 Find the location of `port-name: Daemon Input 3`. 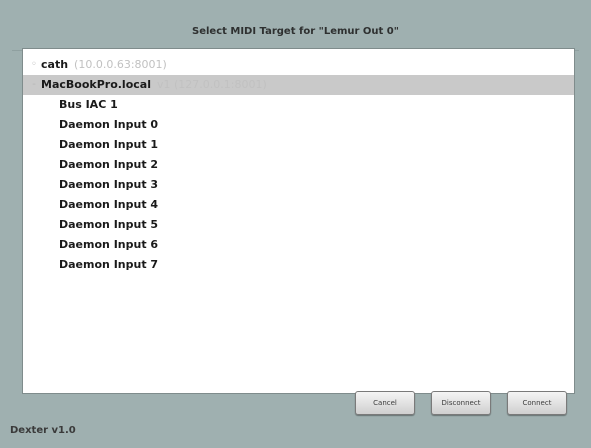

port-name: Daemon Input 3 is located at coordinates (109, 184).